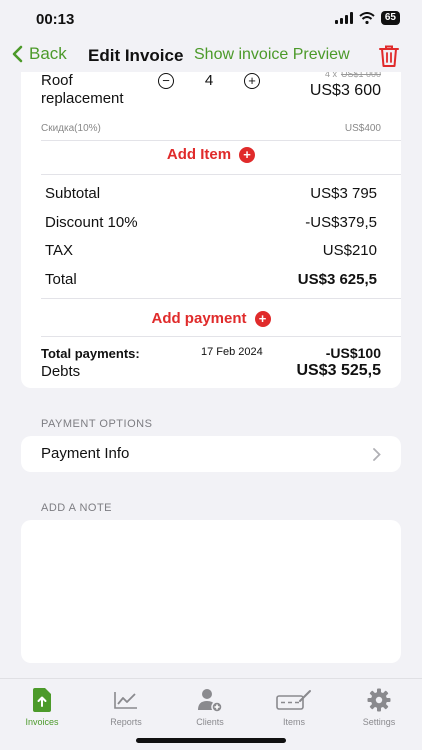 This screenshot has height=750, width=422. Describe the element at coordinates (211, 154) in the screenshot. I see `add-item-button: Add Item +` at that location.